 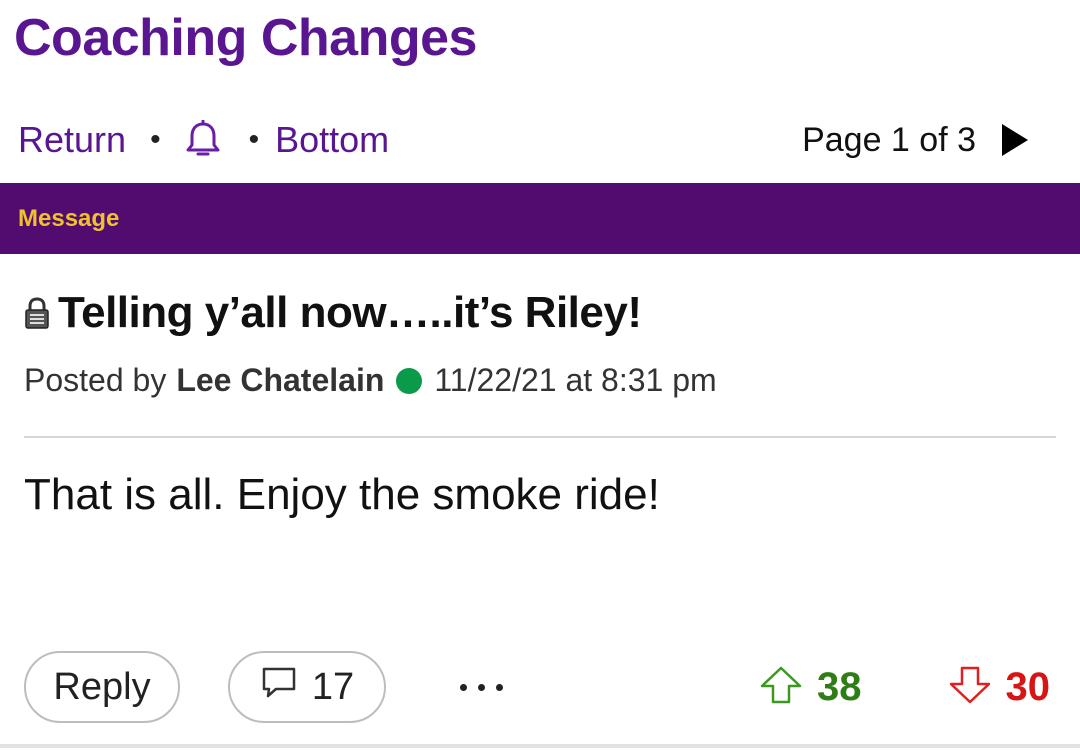 What do you see at coordinates (781, 687) in the screenshot?
I see `arrow-up-icon` at bounding box center [781, 687].